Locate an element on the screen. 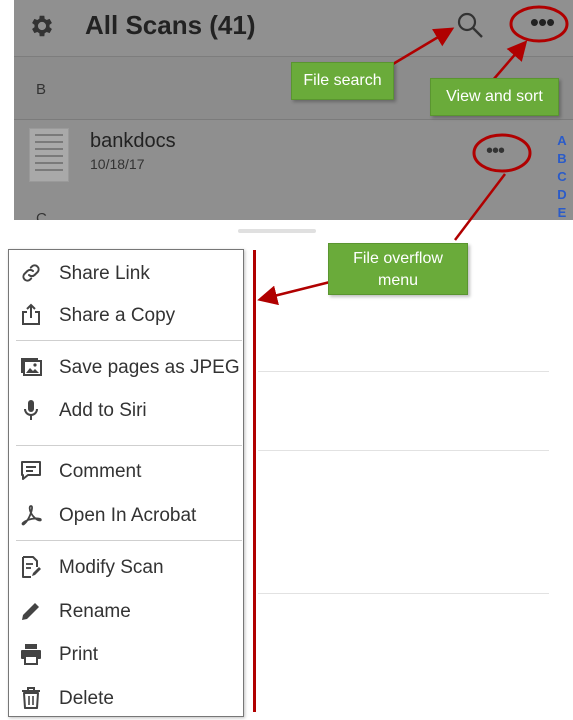  file-date: 10/18/17 is located at coordinates (117, 164).